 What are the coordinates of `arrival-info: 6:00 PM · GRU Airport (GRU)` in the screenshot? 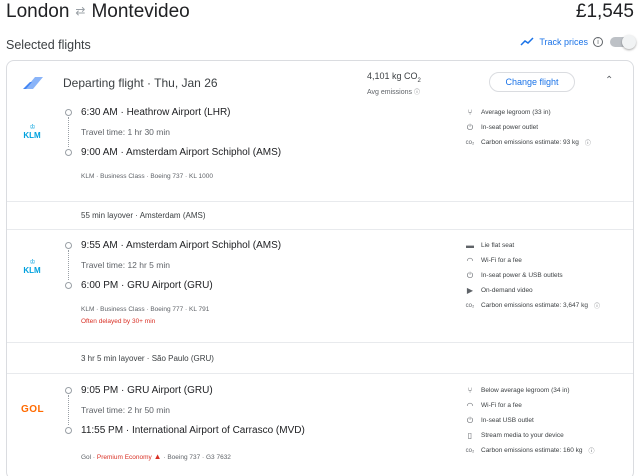 It's located at (147, 285).